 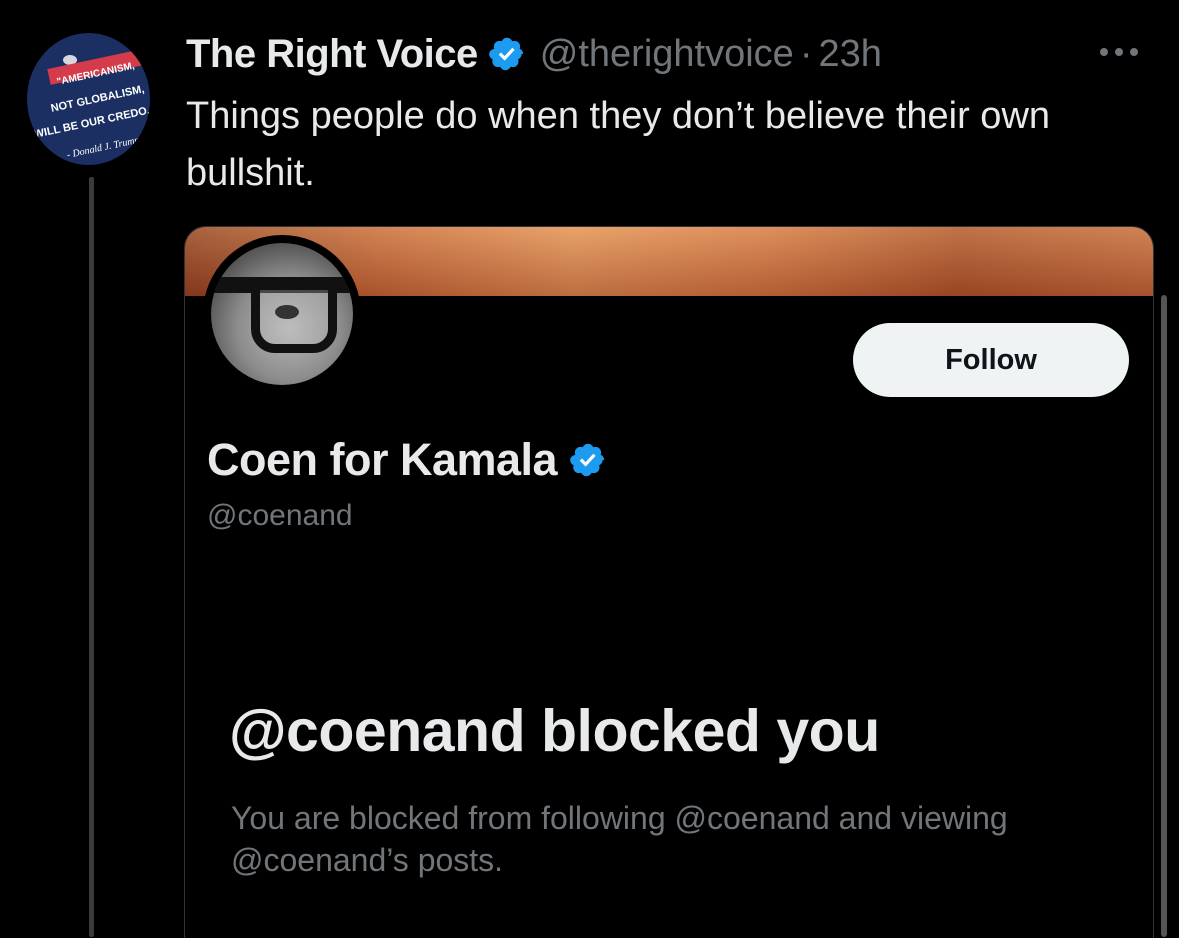 I want to click on profile-handle: @coenand, so click(x=280, y=515).